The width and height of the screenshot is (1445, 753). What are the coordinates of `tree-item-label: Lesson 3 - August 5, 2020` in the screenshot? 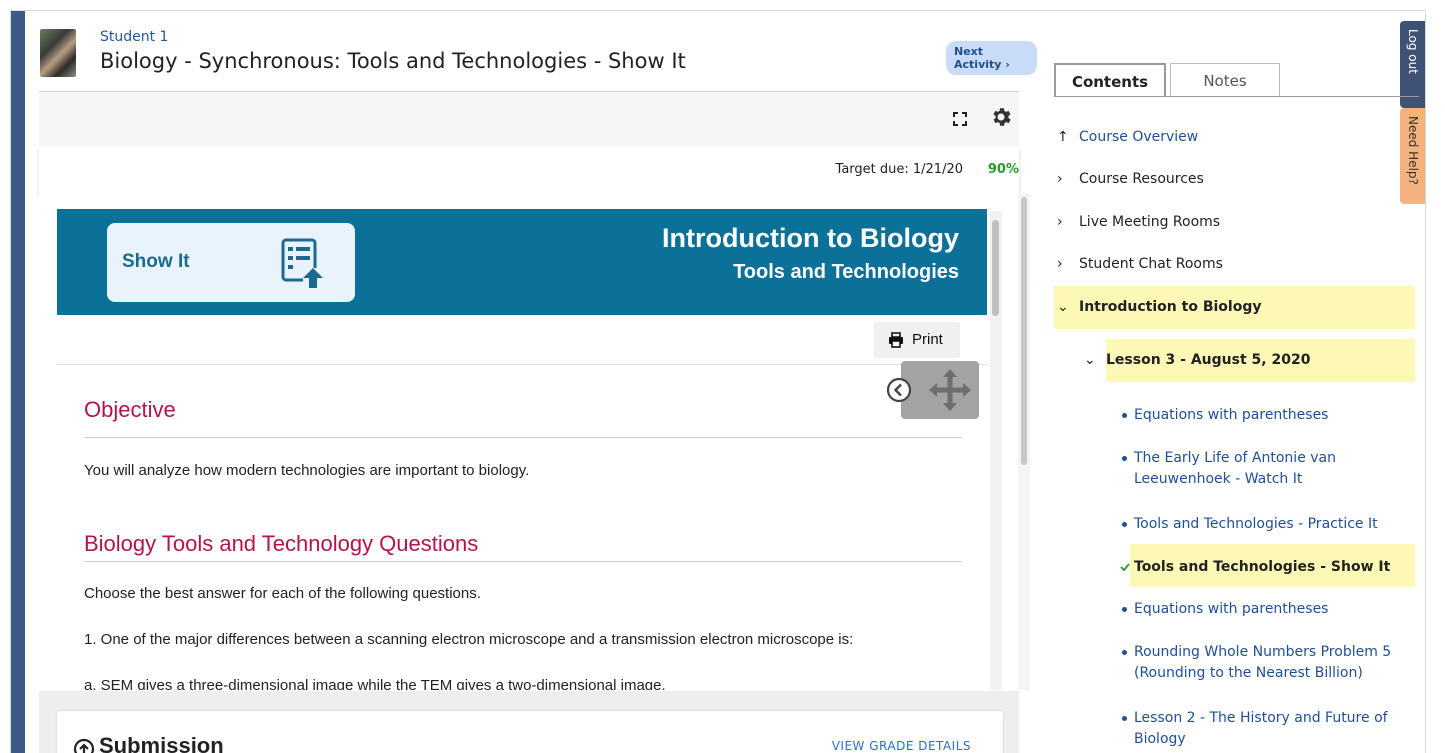 It's located at (1208, 360).